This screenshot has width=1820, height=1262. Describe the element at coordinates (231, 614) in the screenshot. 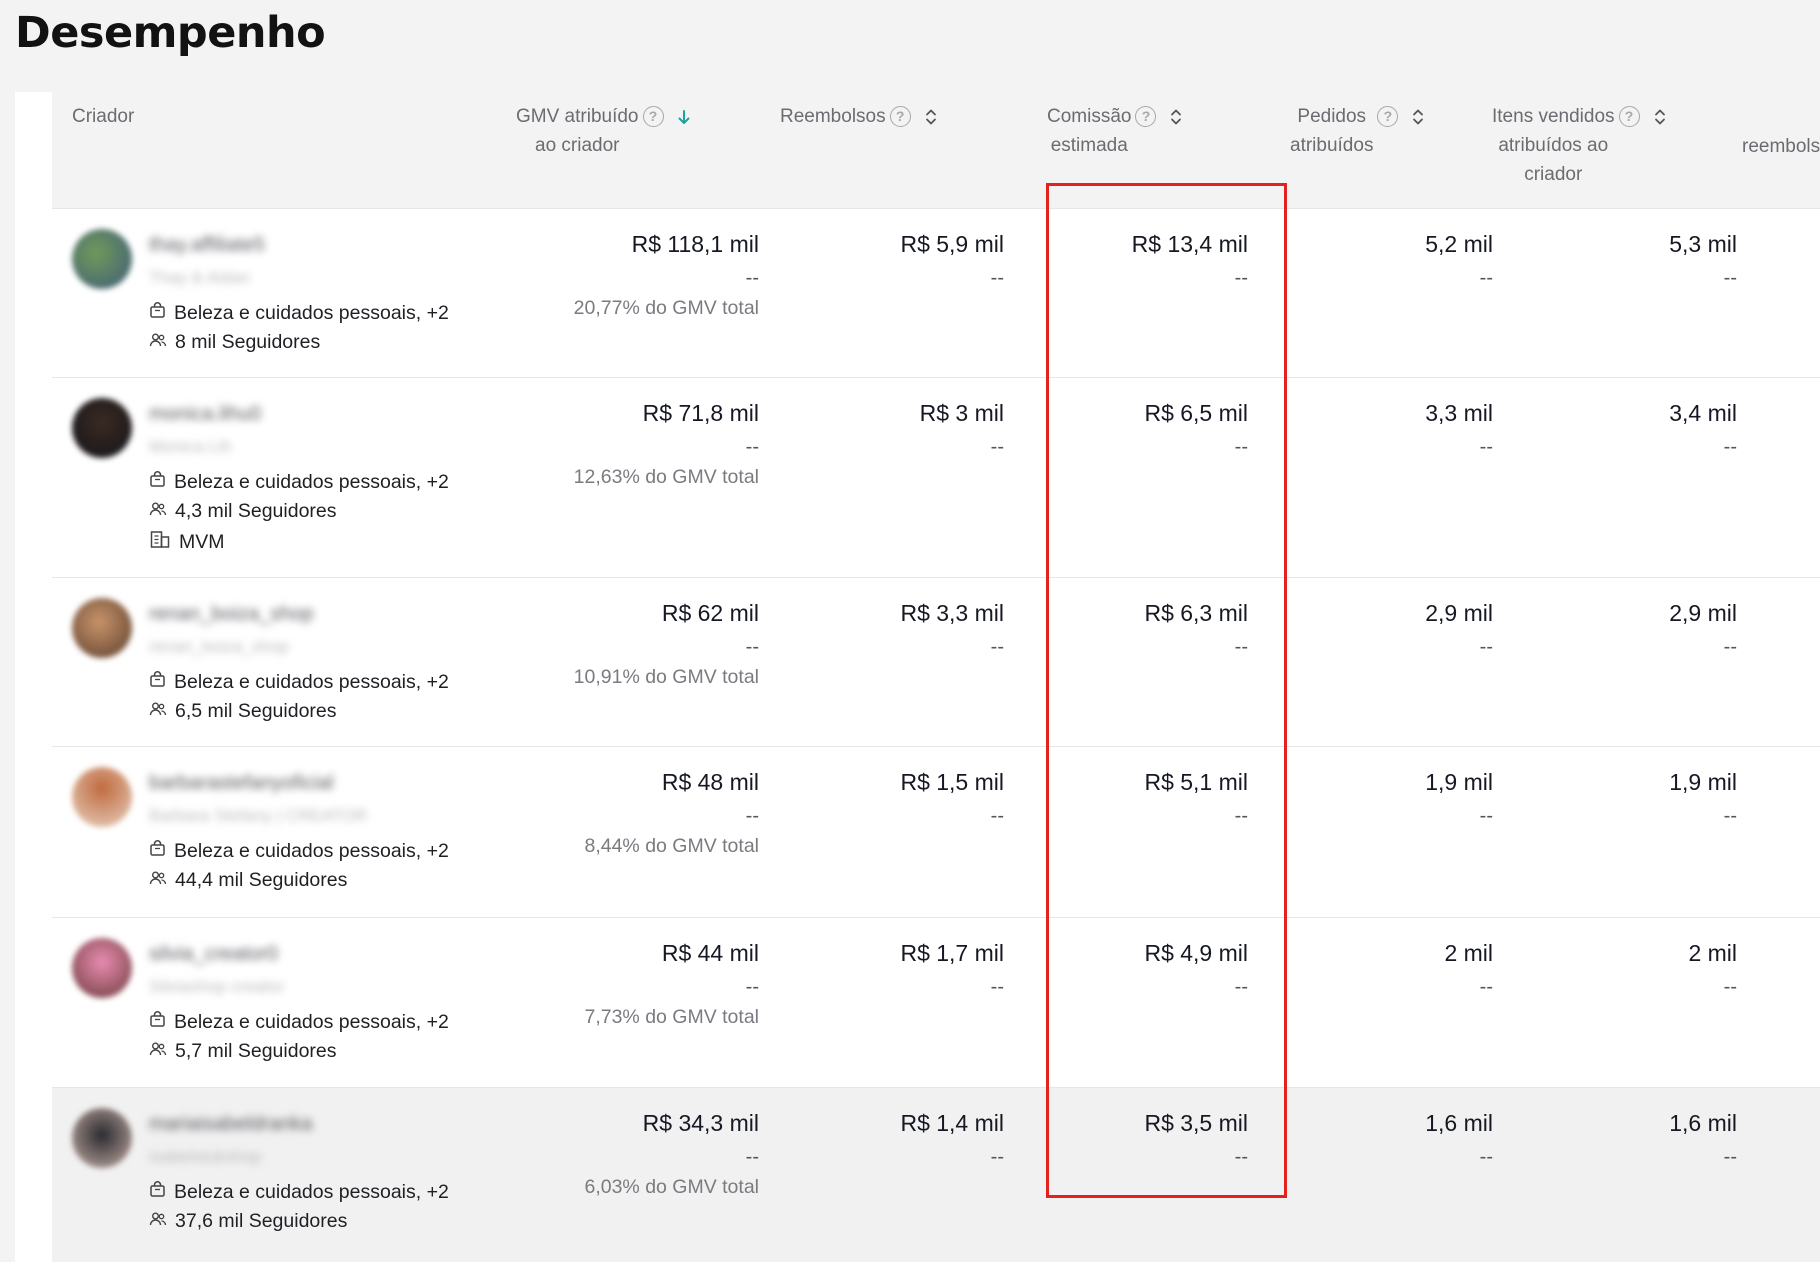

I see `creator-username: renan_boiza_shop` at that location.